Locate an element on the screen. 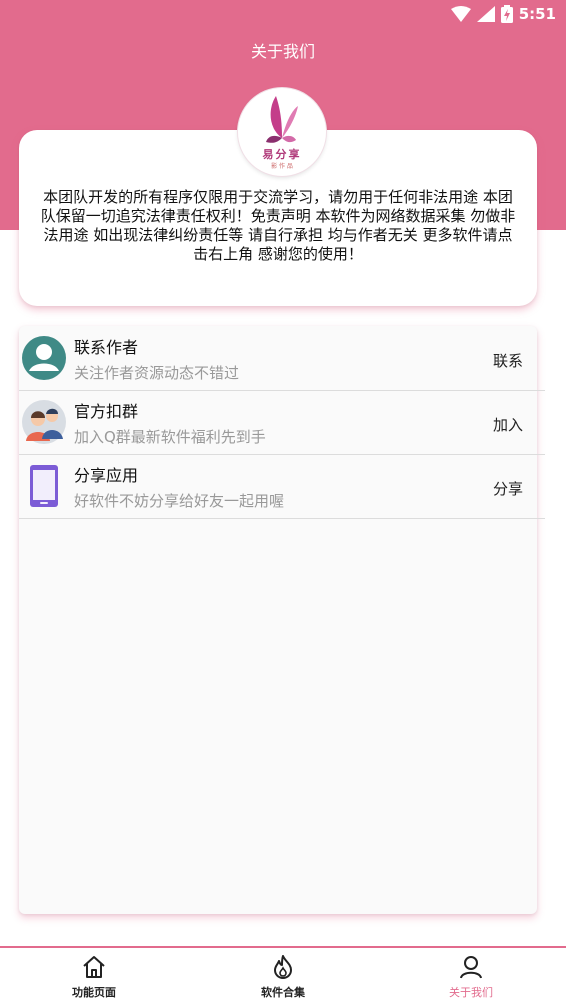  phone-icon is located at coordinates (44, 486).